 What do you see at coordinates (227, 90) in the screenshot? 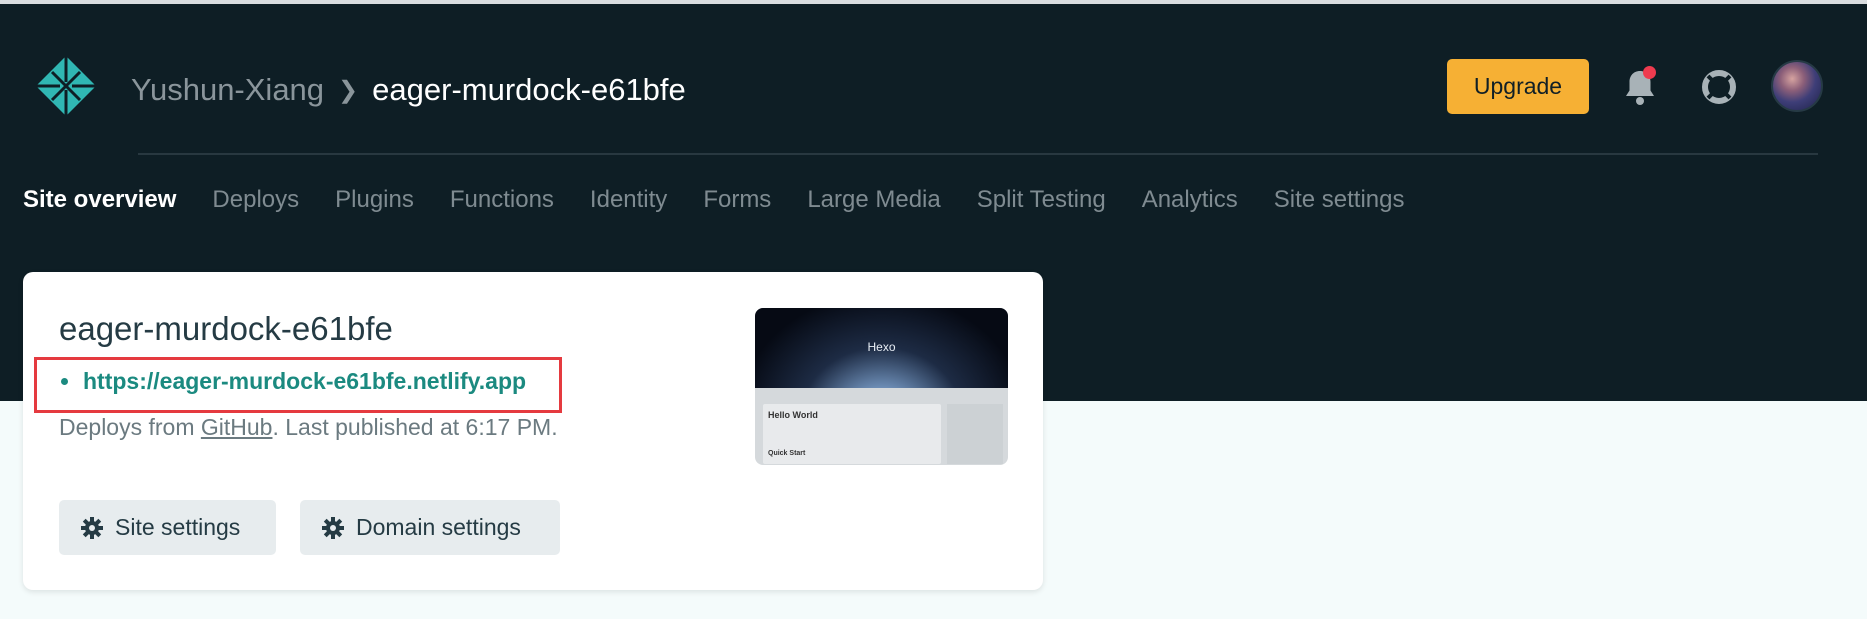
I see `breadcrumb-team-link: Yushun-Xiang` at bounding box center [227, 90].